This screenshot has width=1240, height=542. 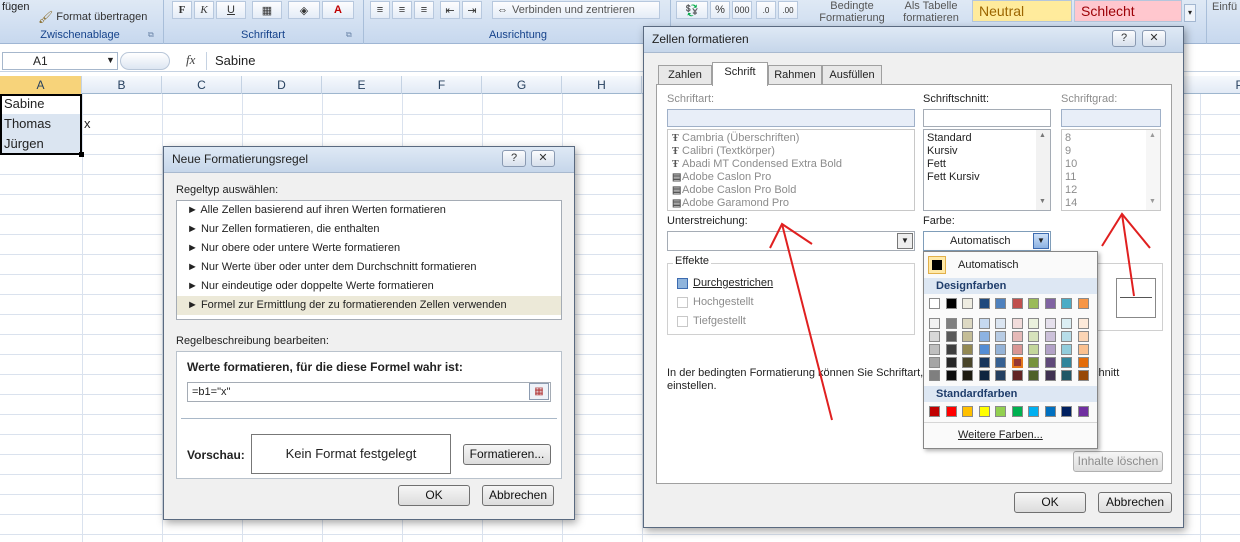 What do you see at coordinates (791, 235) in the screenshot?
I see `arrow-head` at bounding box center [791, 235].